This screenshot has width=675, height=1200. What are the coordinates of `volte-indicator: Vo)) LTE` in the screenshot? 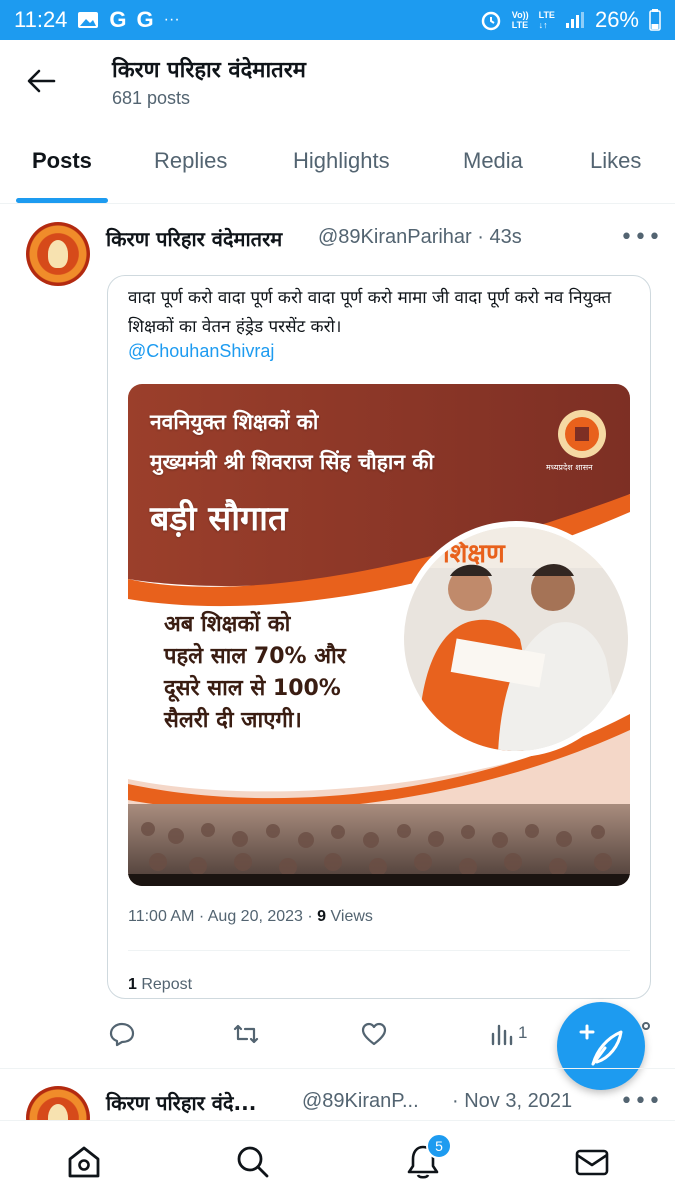 It's located at (520, 20).